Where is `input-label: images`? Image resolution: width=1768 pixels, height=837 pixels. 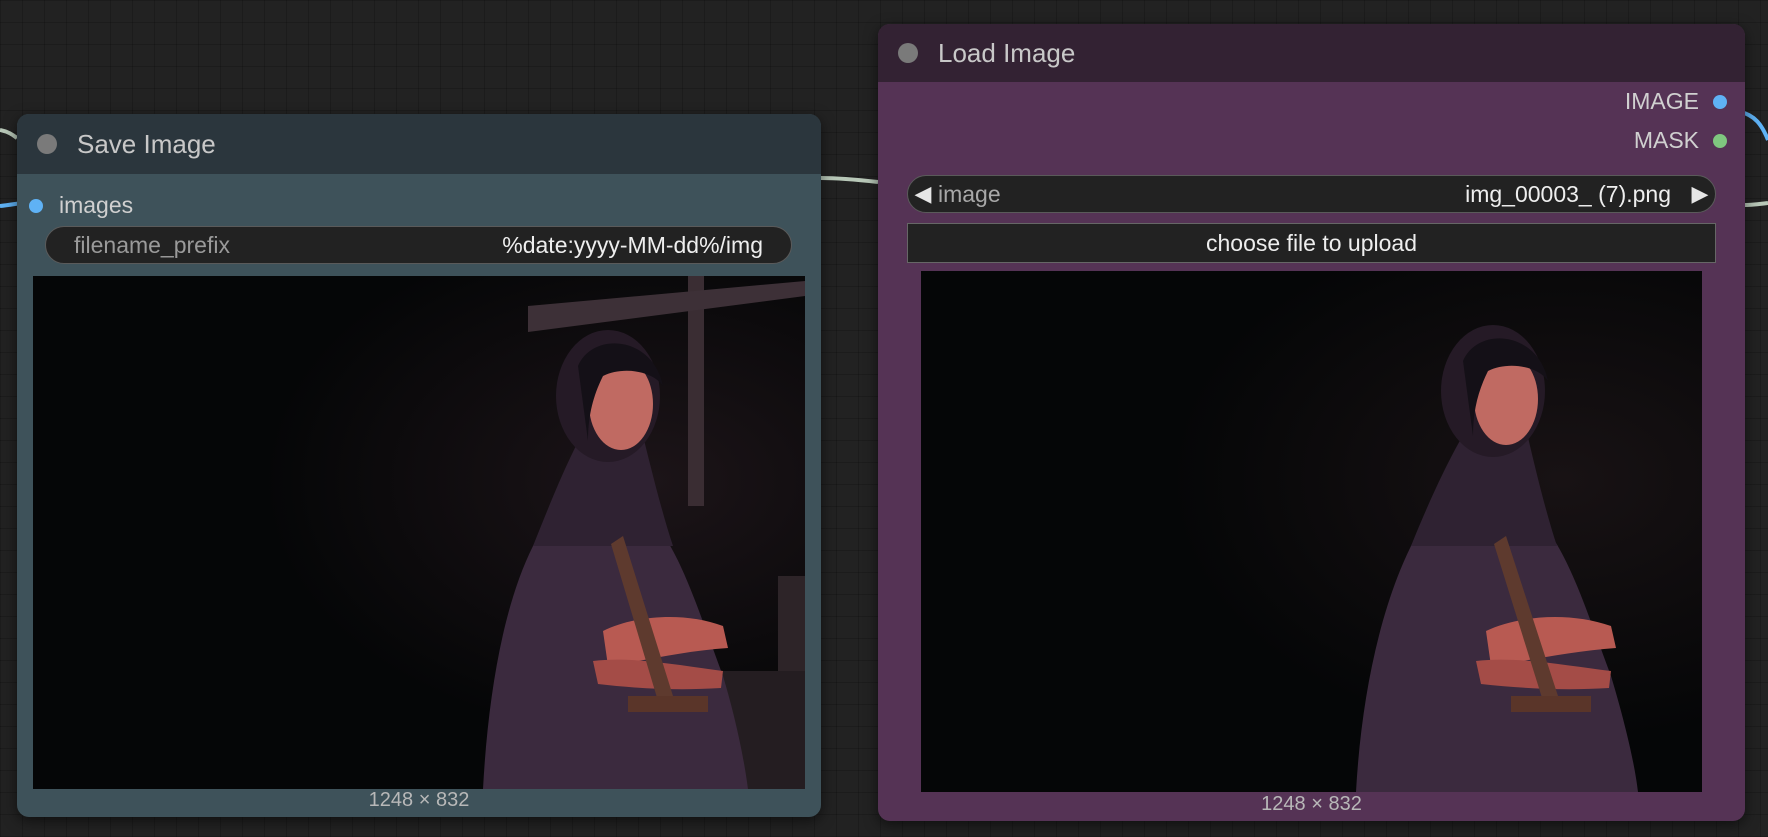 input-label: images is located at coordinates (96, 205).